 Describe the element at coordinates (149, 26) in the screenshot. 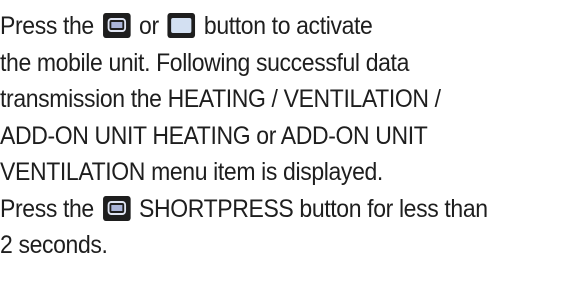

I see `line1-connector: or` at that location.